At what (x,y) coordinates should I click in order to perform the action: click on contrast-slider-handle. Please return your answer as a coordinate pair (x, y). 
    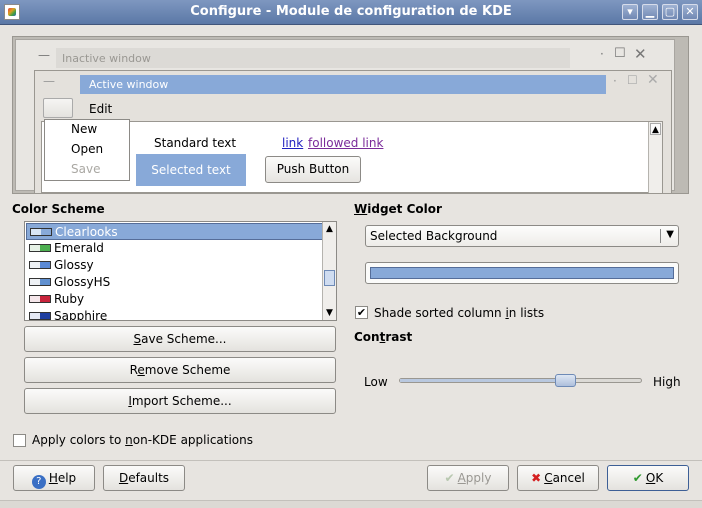
    Looking at the image, I should click on (565, 380).